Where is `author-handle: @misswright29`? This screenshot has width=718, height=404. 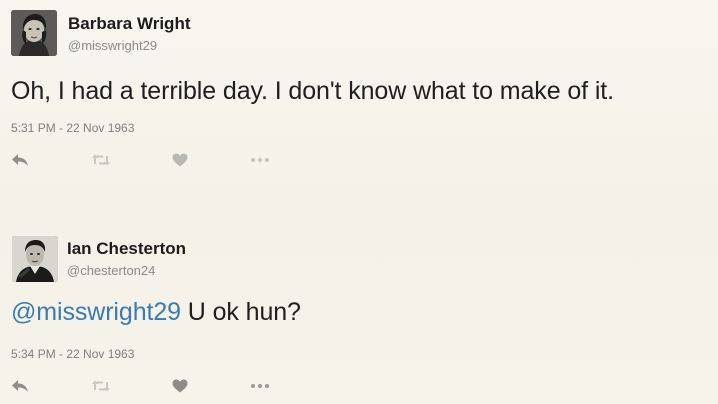 author-handle: @misswright29 is located at coordinates (112, 45).